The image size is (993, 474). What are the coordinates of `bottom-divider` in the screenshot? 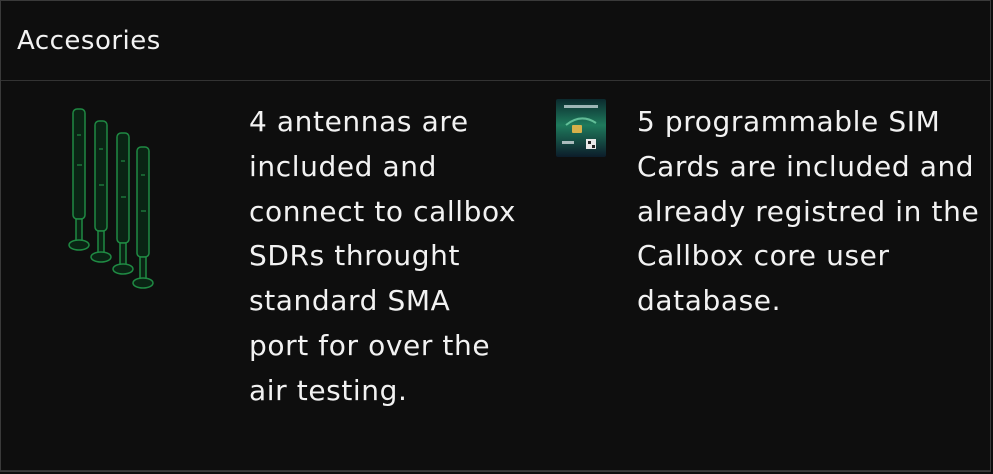 It's located at (495, 470).